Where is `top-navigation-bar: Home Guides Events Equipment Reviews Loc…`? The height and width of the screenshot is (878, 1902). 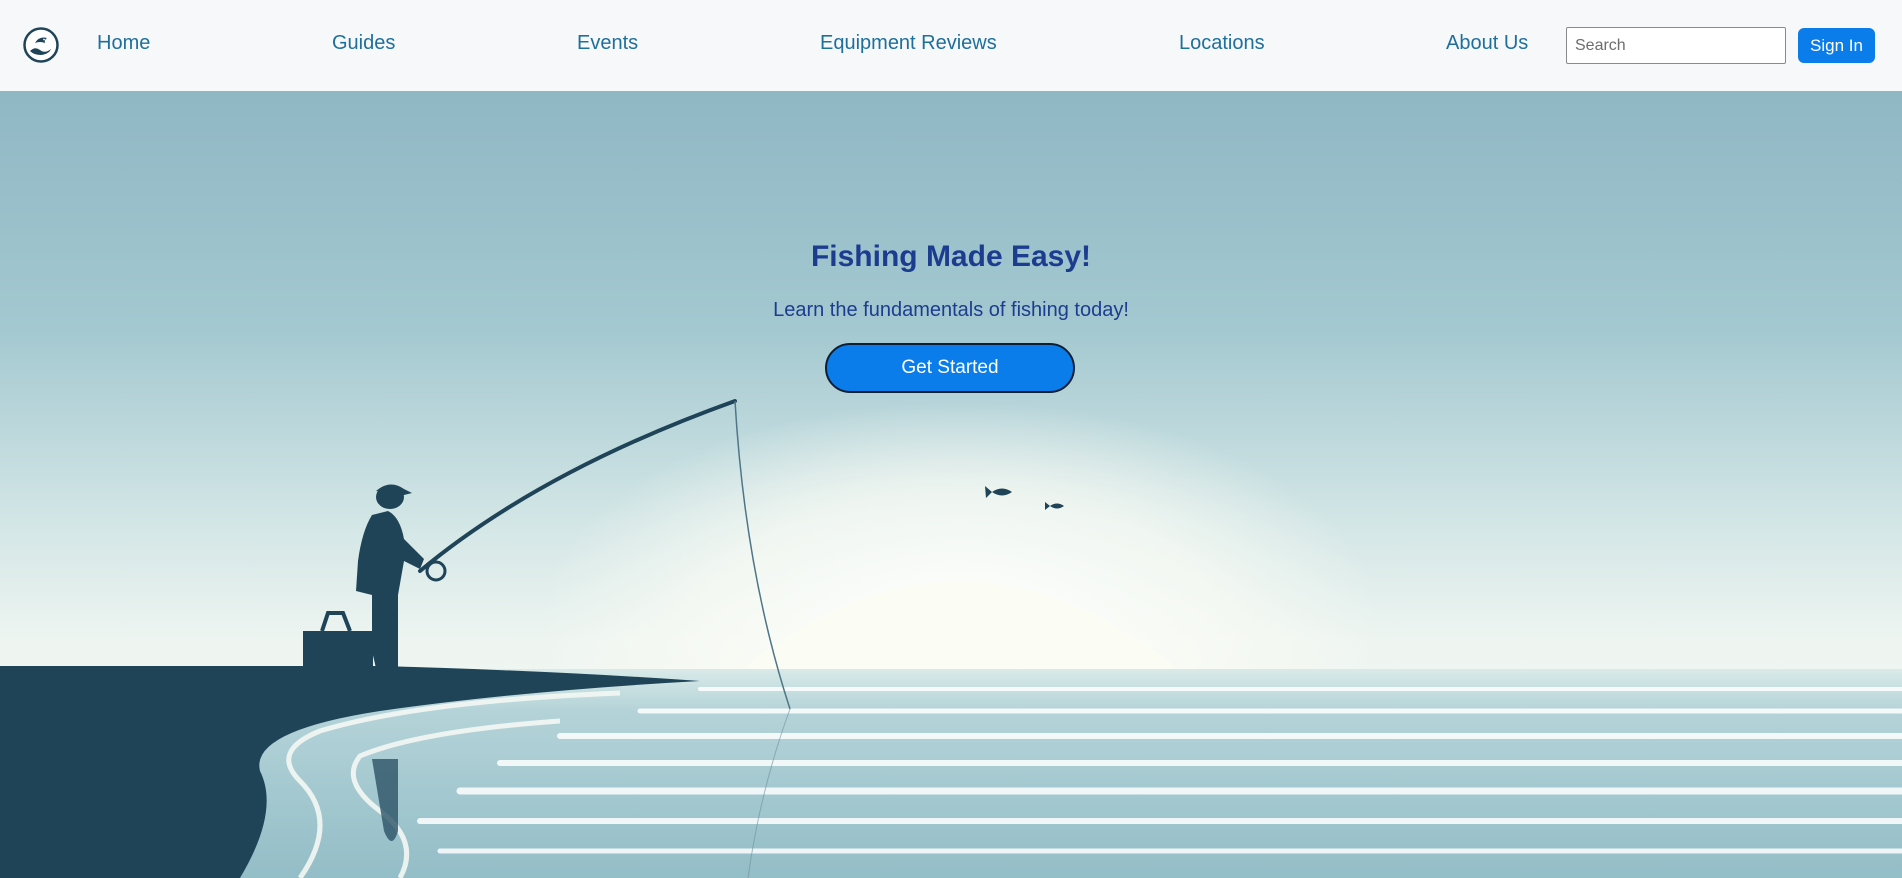
top-navigation-bar: Home Guides Events Equipment Reviews Loc… is located at coordinates (951, 45).